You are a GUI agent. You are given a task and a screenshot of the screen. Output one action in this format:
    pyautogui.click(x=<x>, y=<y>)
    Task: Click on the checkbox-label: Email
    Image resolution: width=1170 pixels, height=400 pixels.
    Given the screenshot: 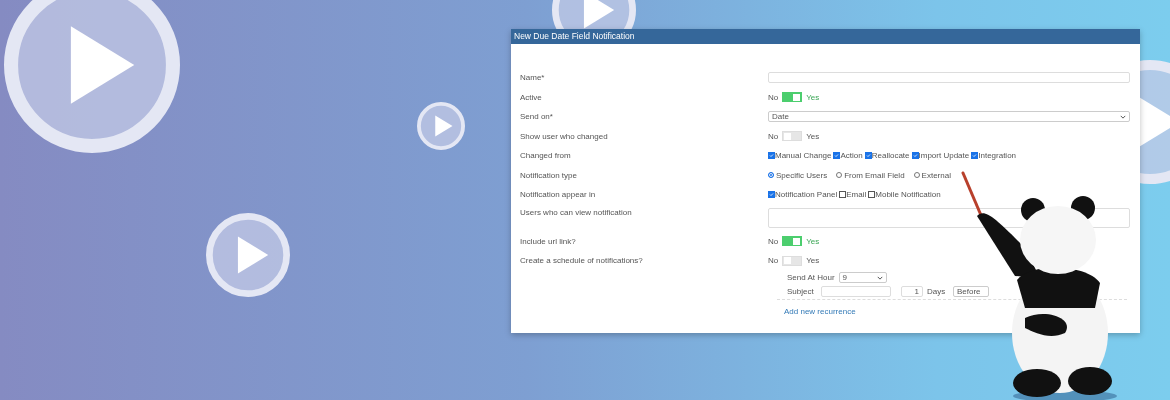 What is the action you would take?
    pyautogui.click(x=856, y=195)
    